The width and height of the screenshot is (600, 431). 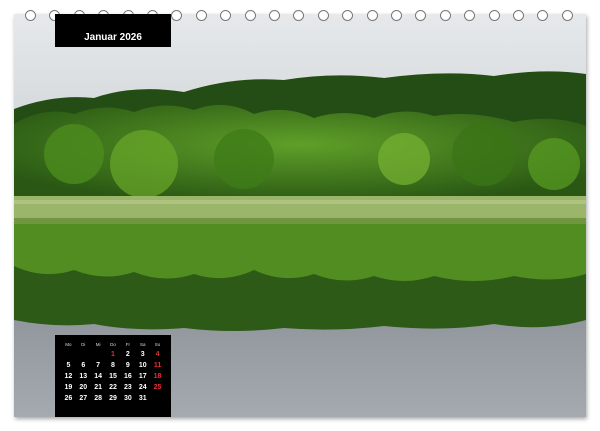 I want to click on month-title-box: Januar 2026, so click(x=113, y=30).